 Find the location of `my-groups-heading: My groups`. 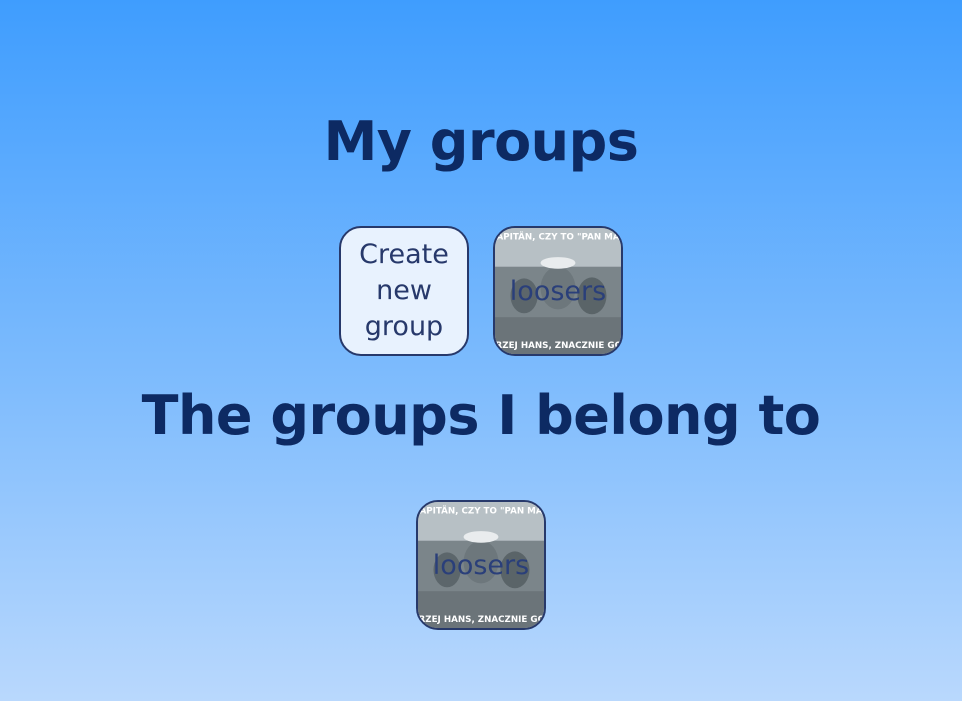

my-groups-heading: My groups is located at coordinates (481, 141).